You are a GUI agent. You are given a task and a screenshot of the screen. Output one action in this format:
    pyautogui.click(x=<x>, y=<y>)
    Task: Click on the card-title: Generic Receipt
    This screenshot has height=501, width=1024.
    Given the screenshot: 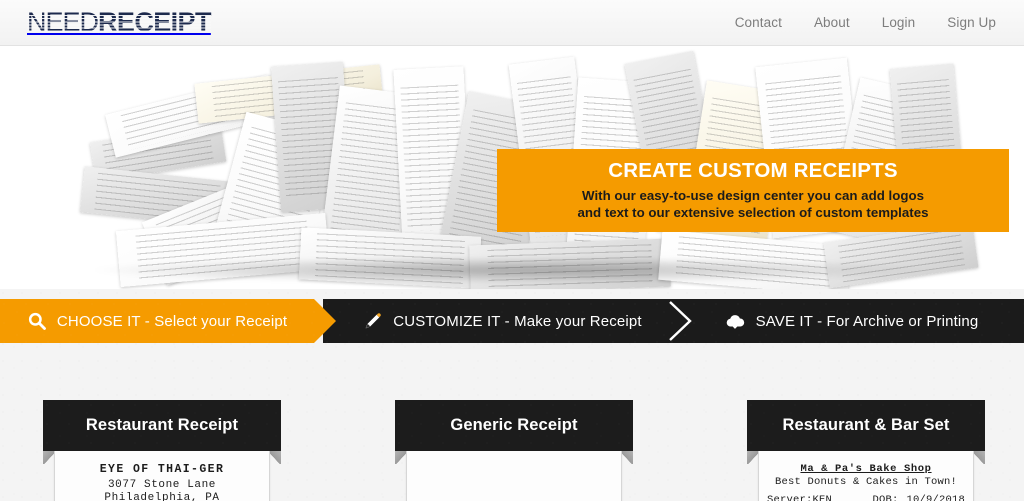 What is the action you would take?
    pyautogui.click(x=514, y=425)
    